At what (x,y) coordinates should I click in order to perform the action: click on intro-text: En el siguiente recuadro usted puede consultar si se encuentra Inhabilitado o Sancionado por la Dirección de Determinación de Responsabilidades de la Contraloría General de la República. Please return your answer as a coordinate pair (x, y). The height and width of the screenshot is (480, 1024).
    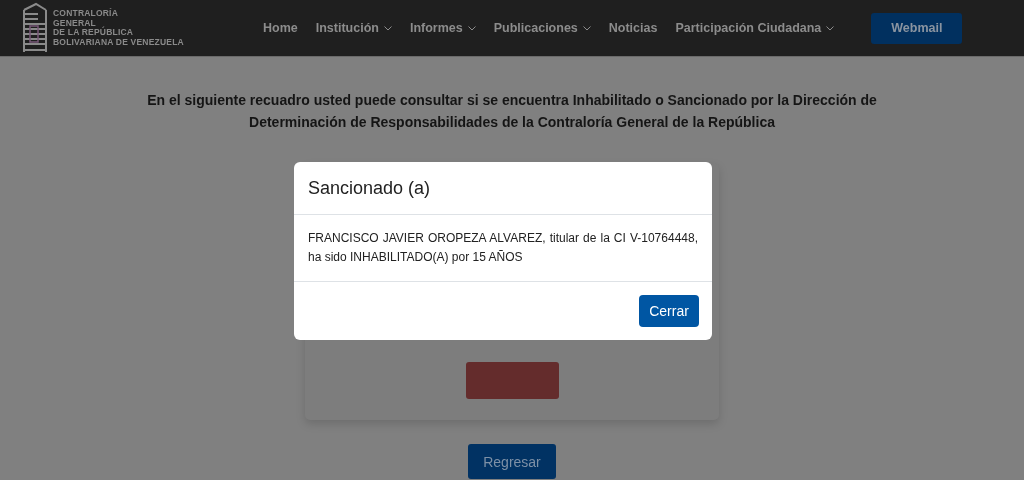
    Looking at the image, I should click on (512, 111).